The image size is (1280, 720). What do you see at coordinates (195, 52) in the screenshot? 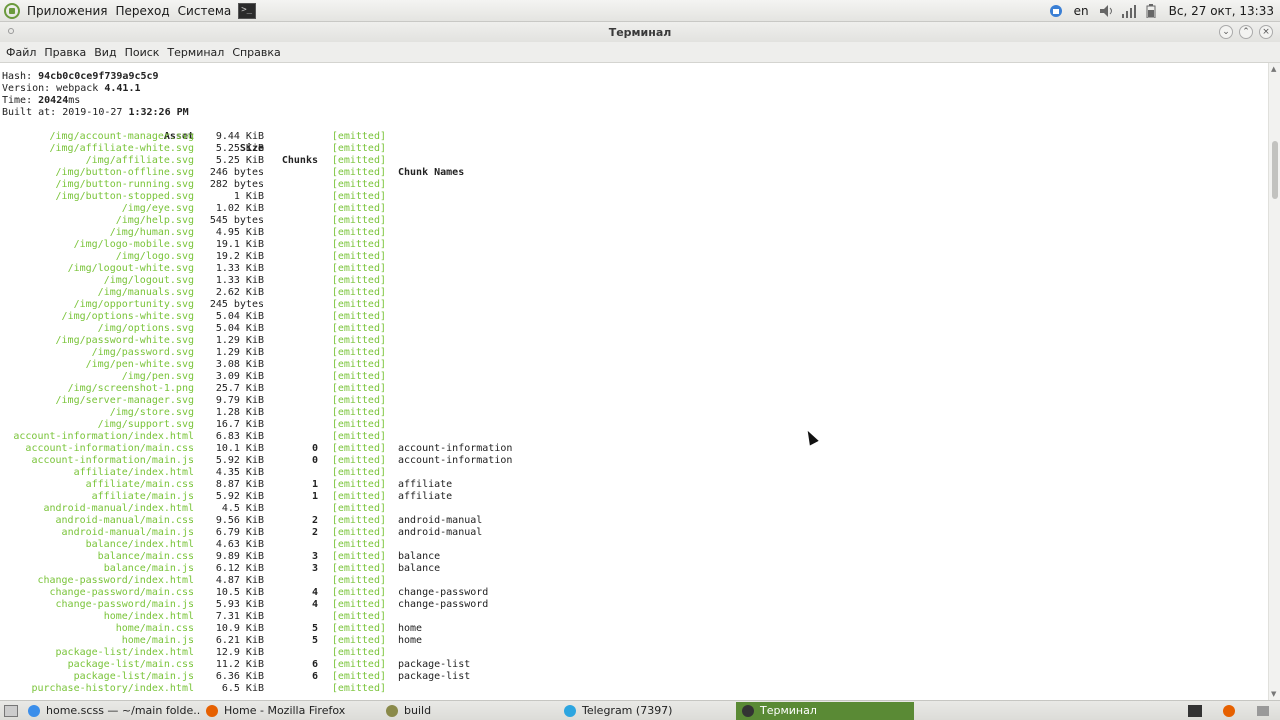
I see `menu-terminal: Терминал` at bounding box center [195, 52].